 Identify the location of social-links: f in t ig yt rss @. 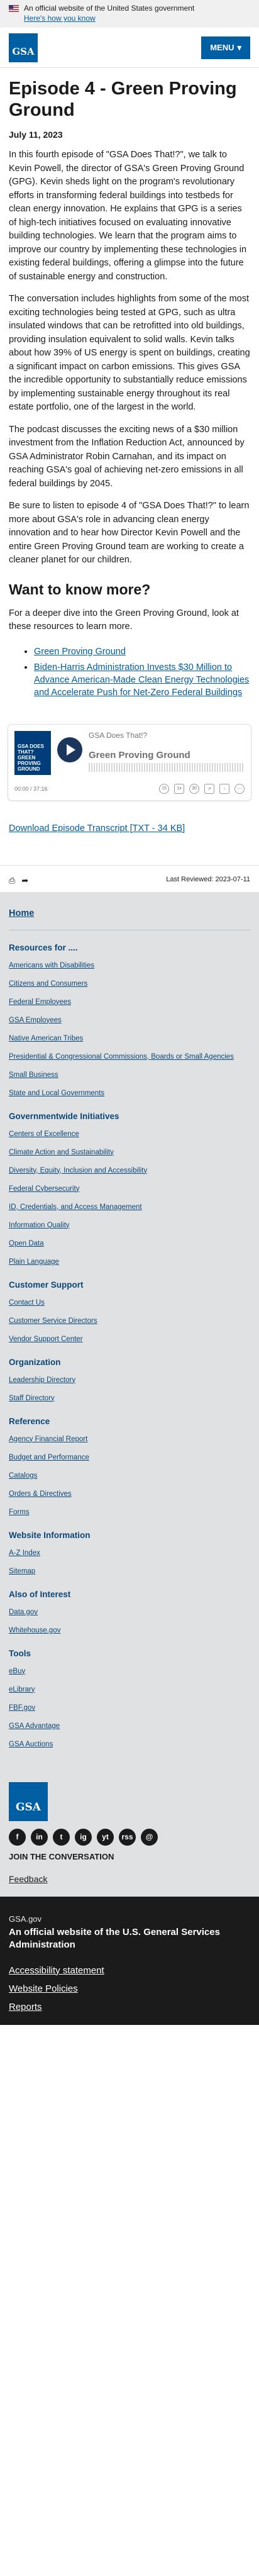
(129, 1837).